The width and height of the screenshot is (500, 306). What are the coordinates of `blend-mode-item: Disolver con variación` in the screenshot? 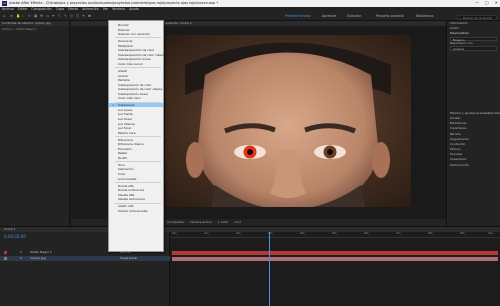 It's located at (136, 34).